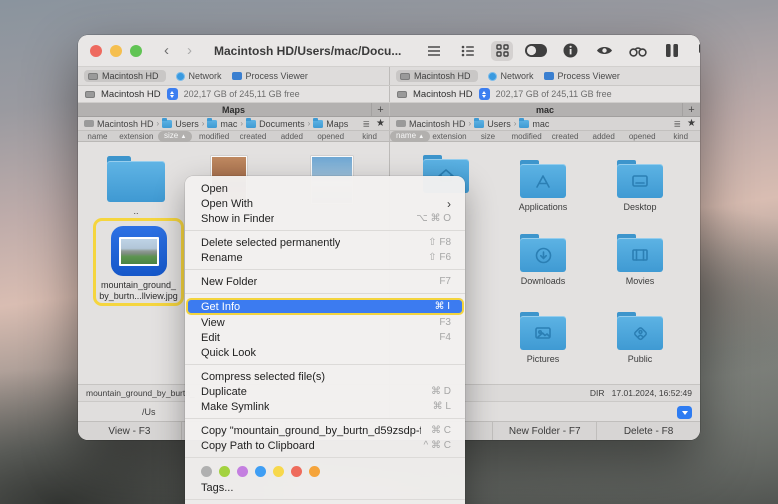  I want to click on breadcrumb-segment: Maps, so click(337, 124).